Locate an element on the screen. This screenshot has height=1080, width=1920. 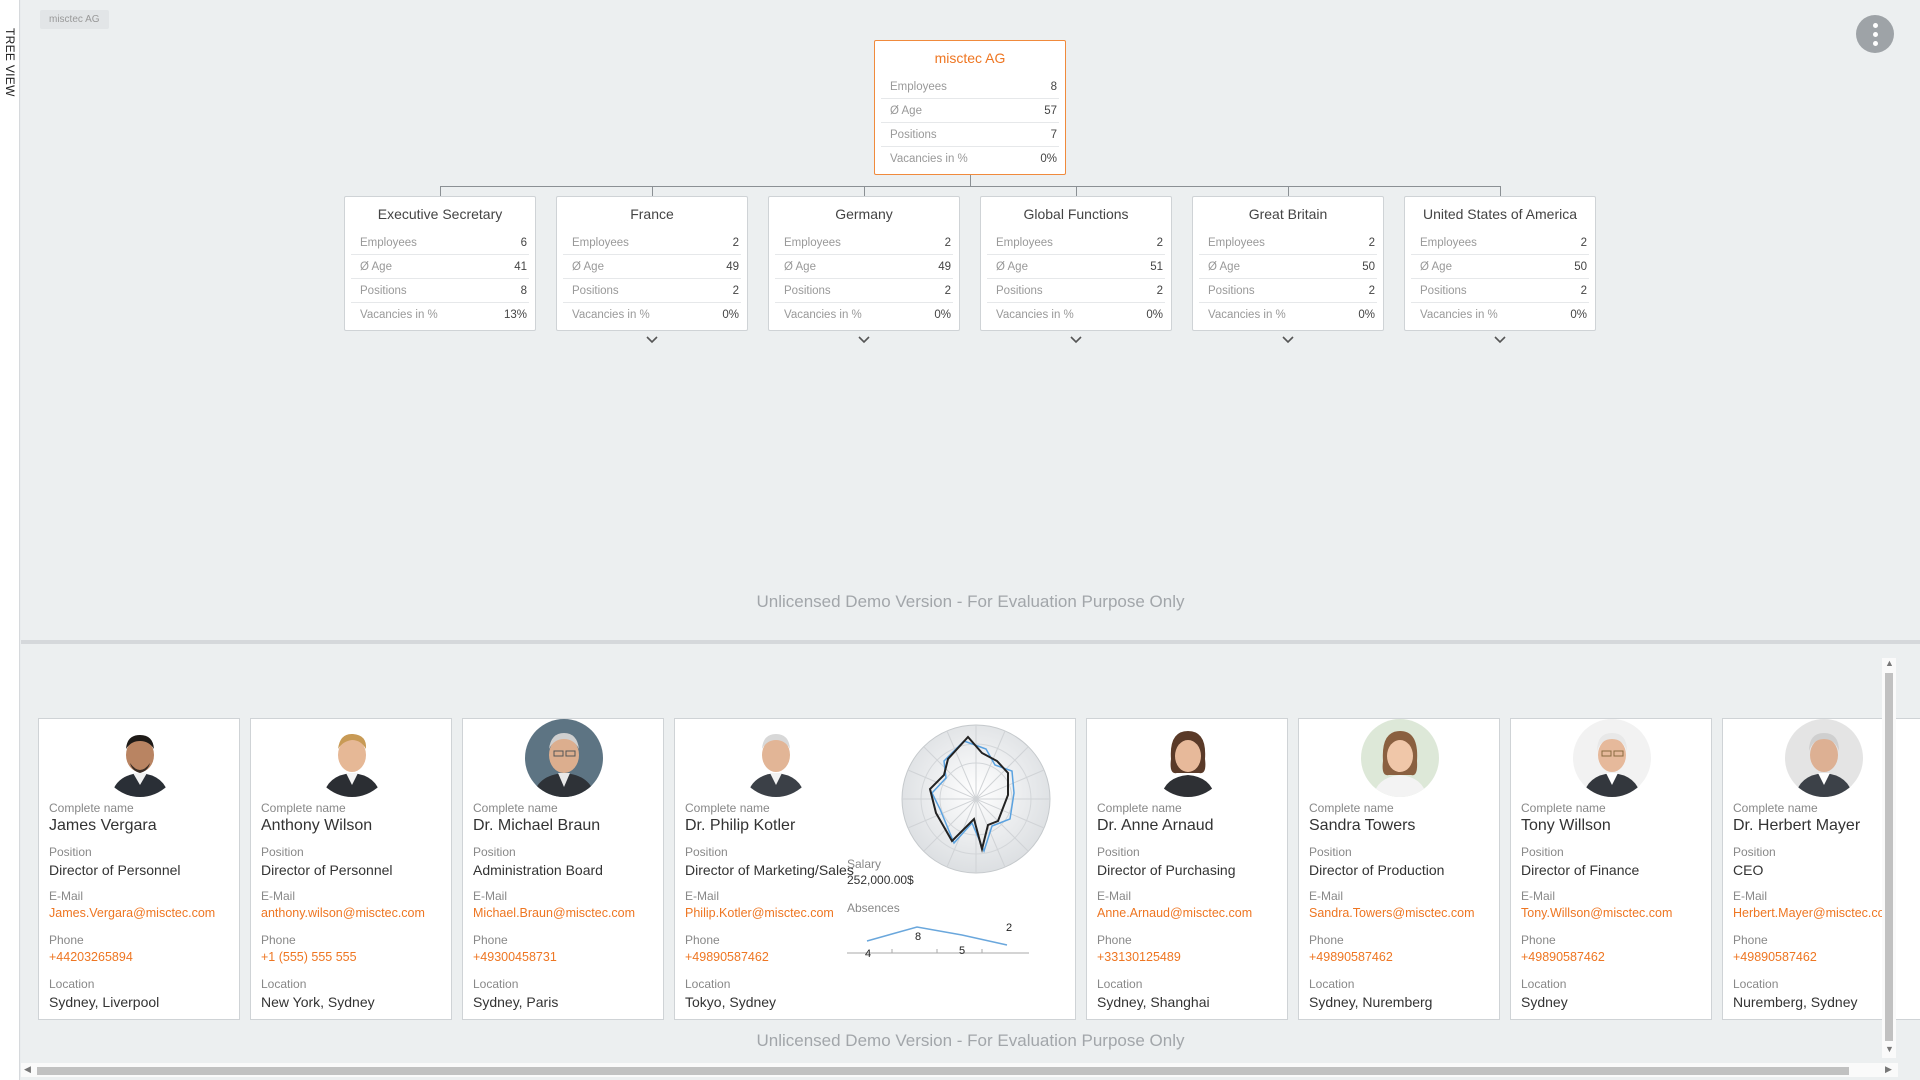
kpi-value: 0% is located at coordinates (942, 315).